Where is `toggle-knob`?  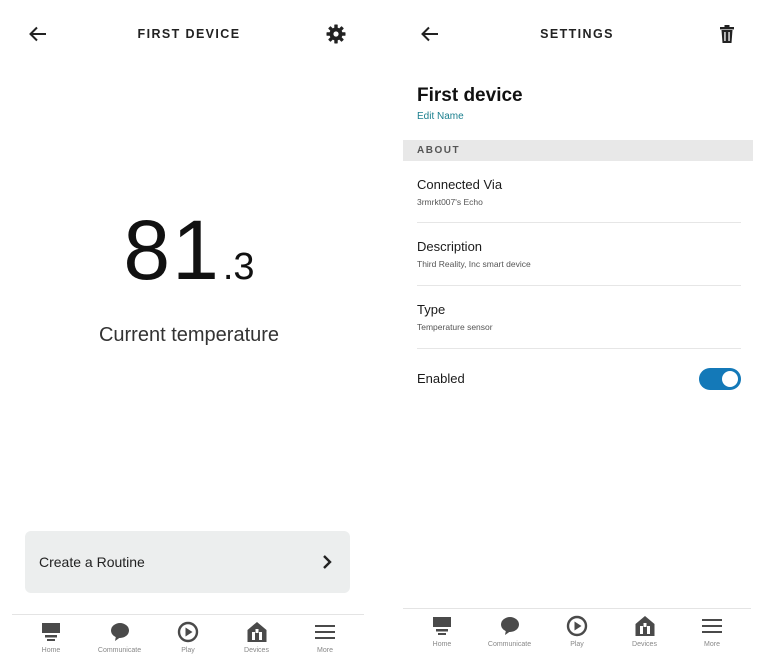 toggle-knob is located at coordinates (730, 379).